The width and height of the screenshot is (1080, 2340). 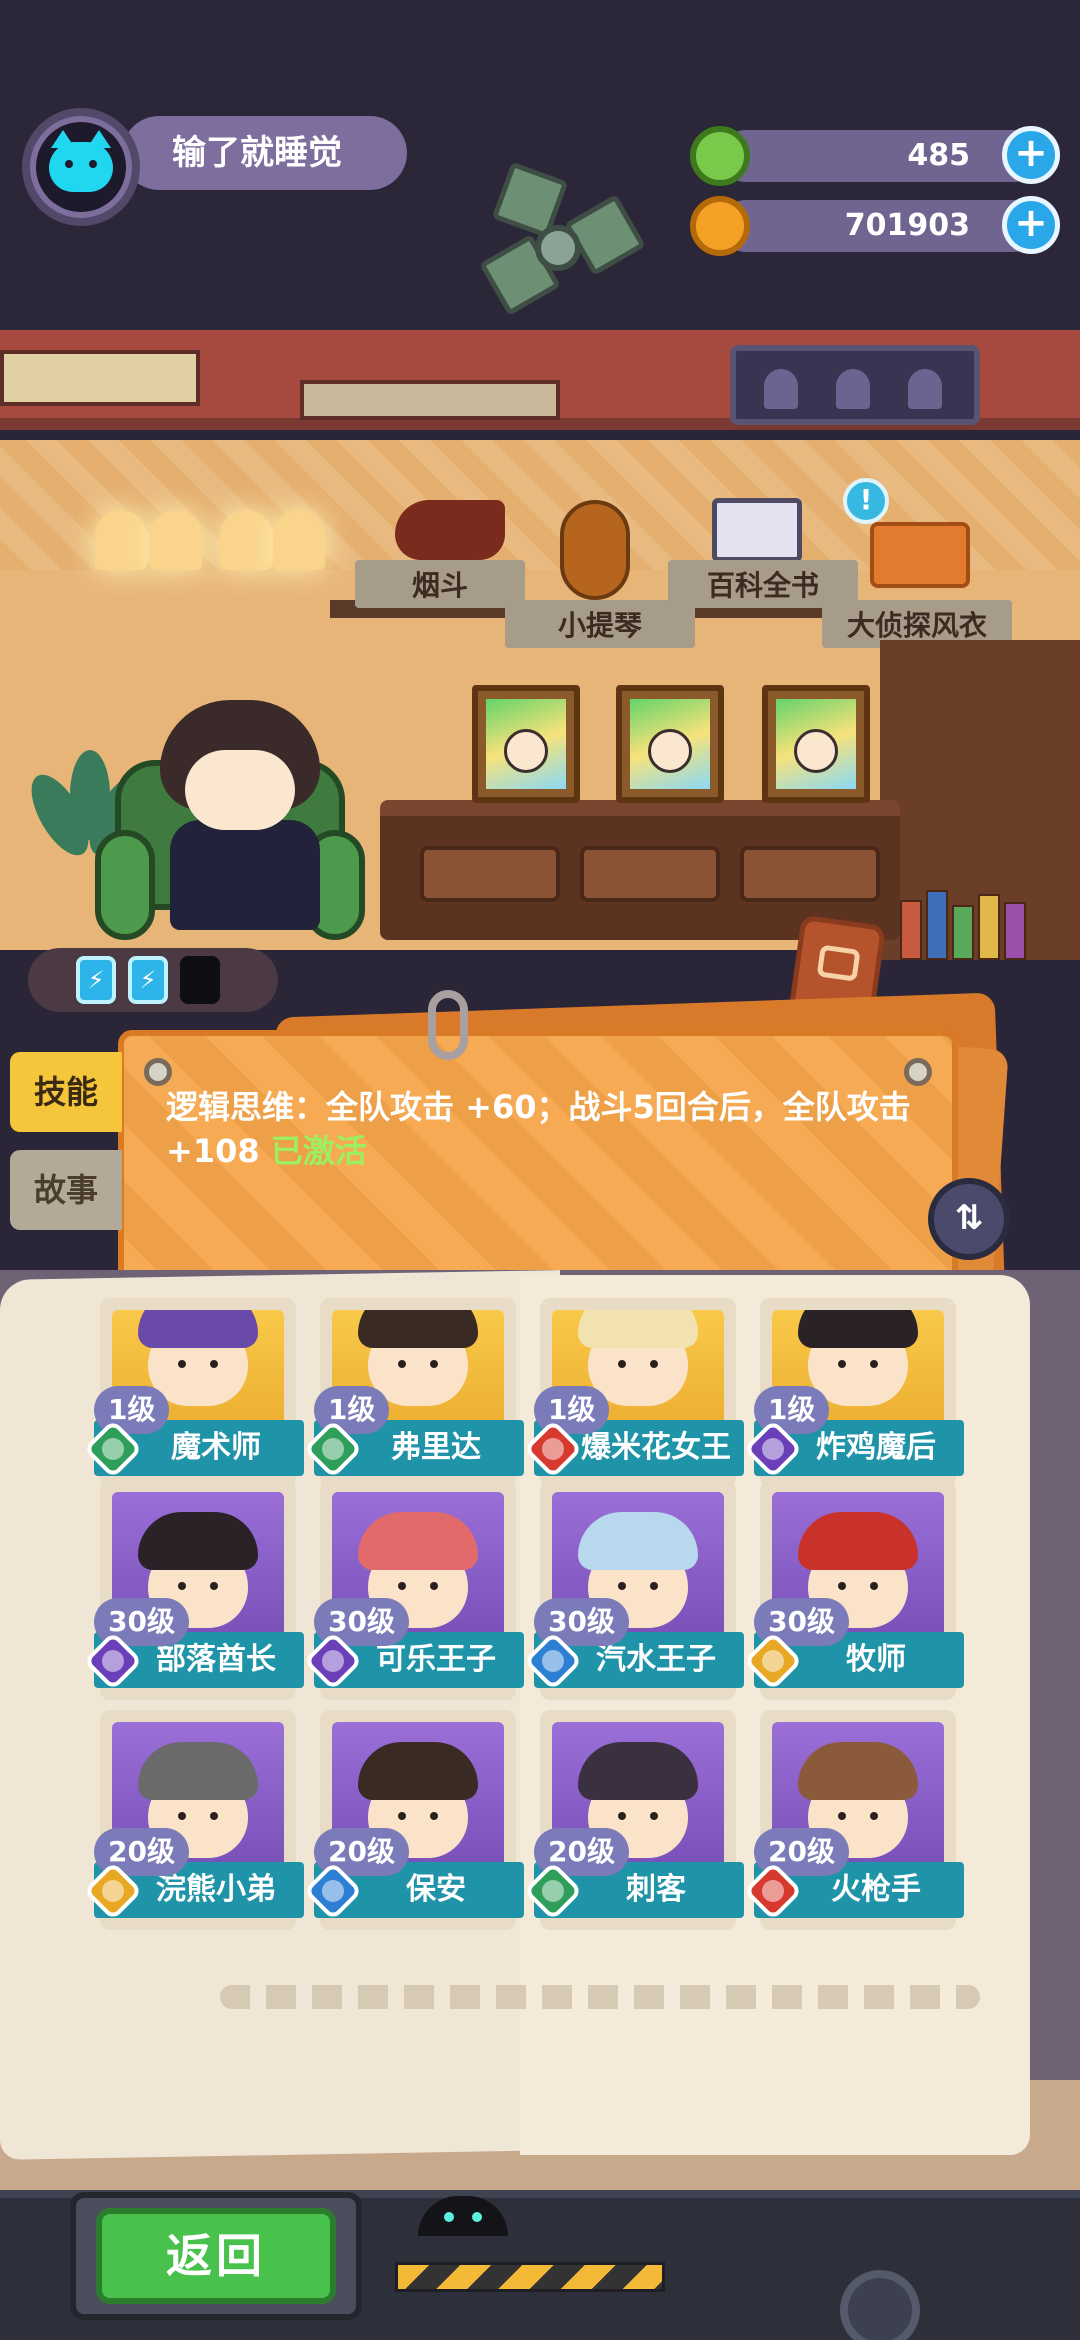 I want to click on swap-button: ⇅, so click(x=969, y=1219).